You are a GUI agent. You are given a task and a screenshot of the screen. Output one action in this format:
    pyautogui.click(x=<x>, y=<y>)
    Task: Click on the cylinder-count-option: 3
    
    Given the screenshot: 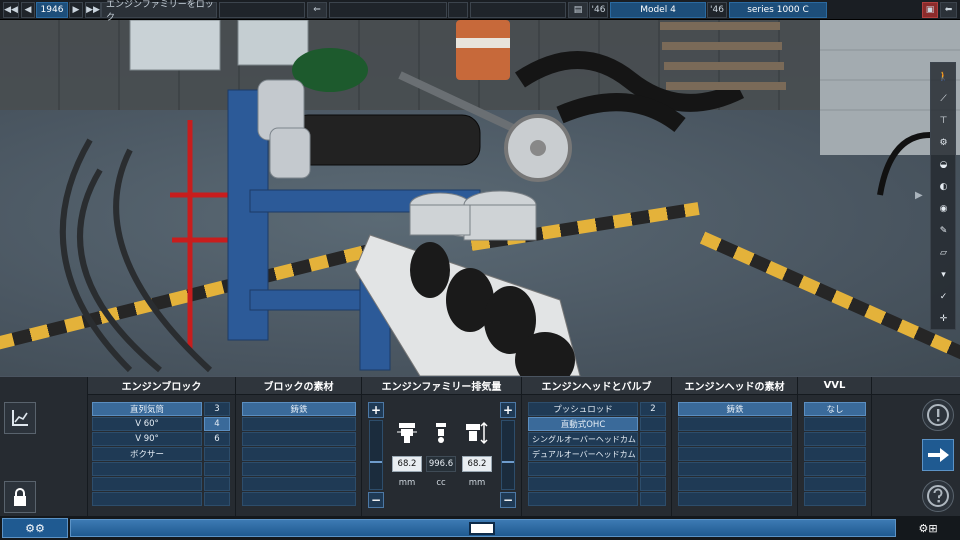 What is the action you would take?
    pyautogui.click(x=217, y=409)
    